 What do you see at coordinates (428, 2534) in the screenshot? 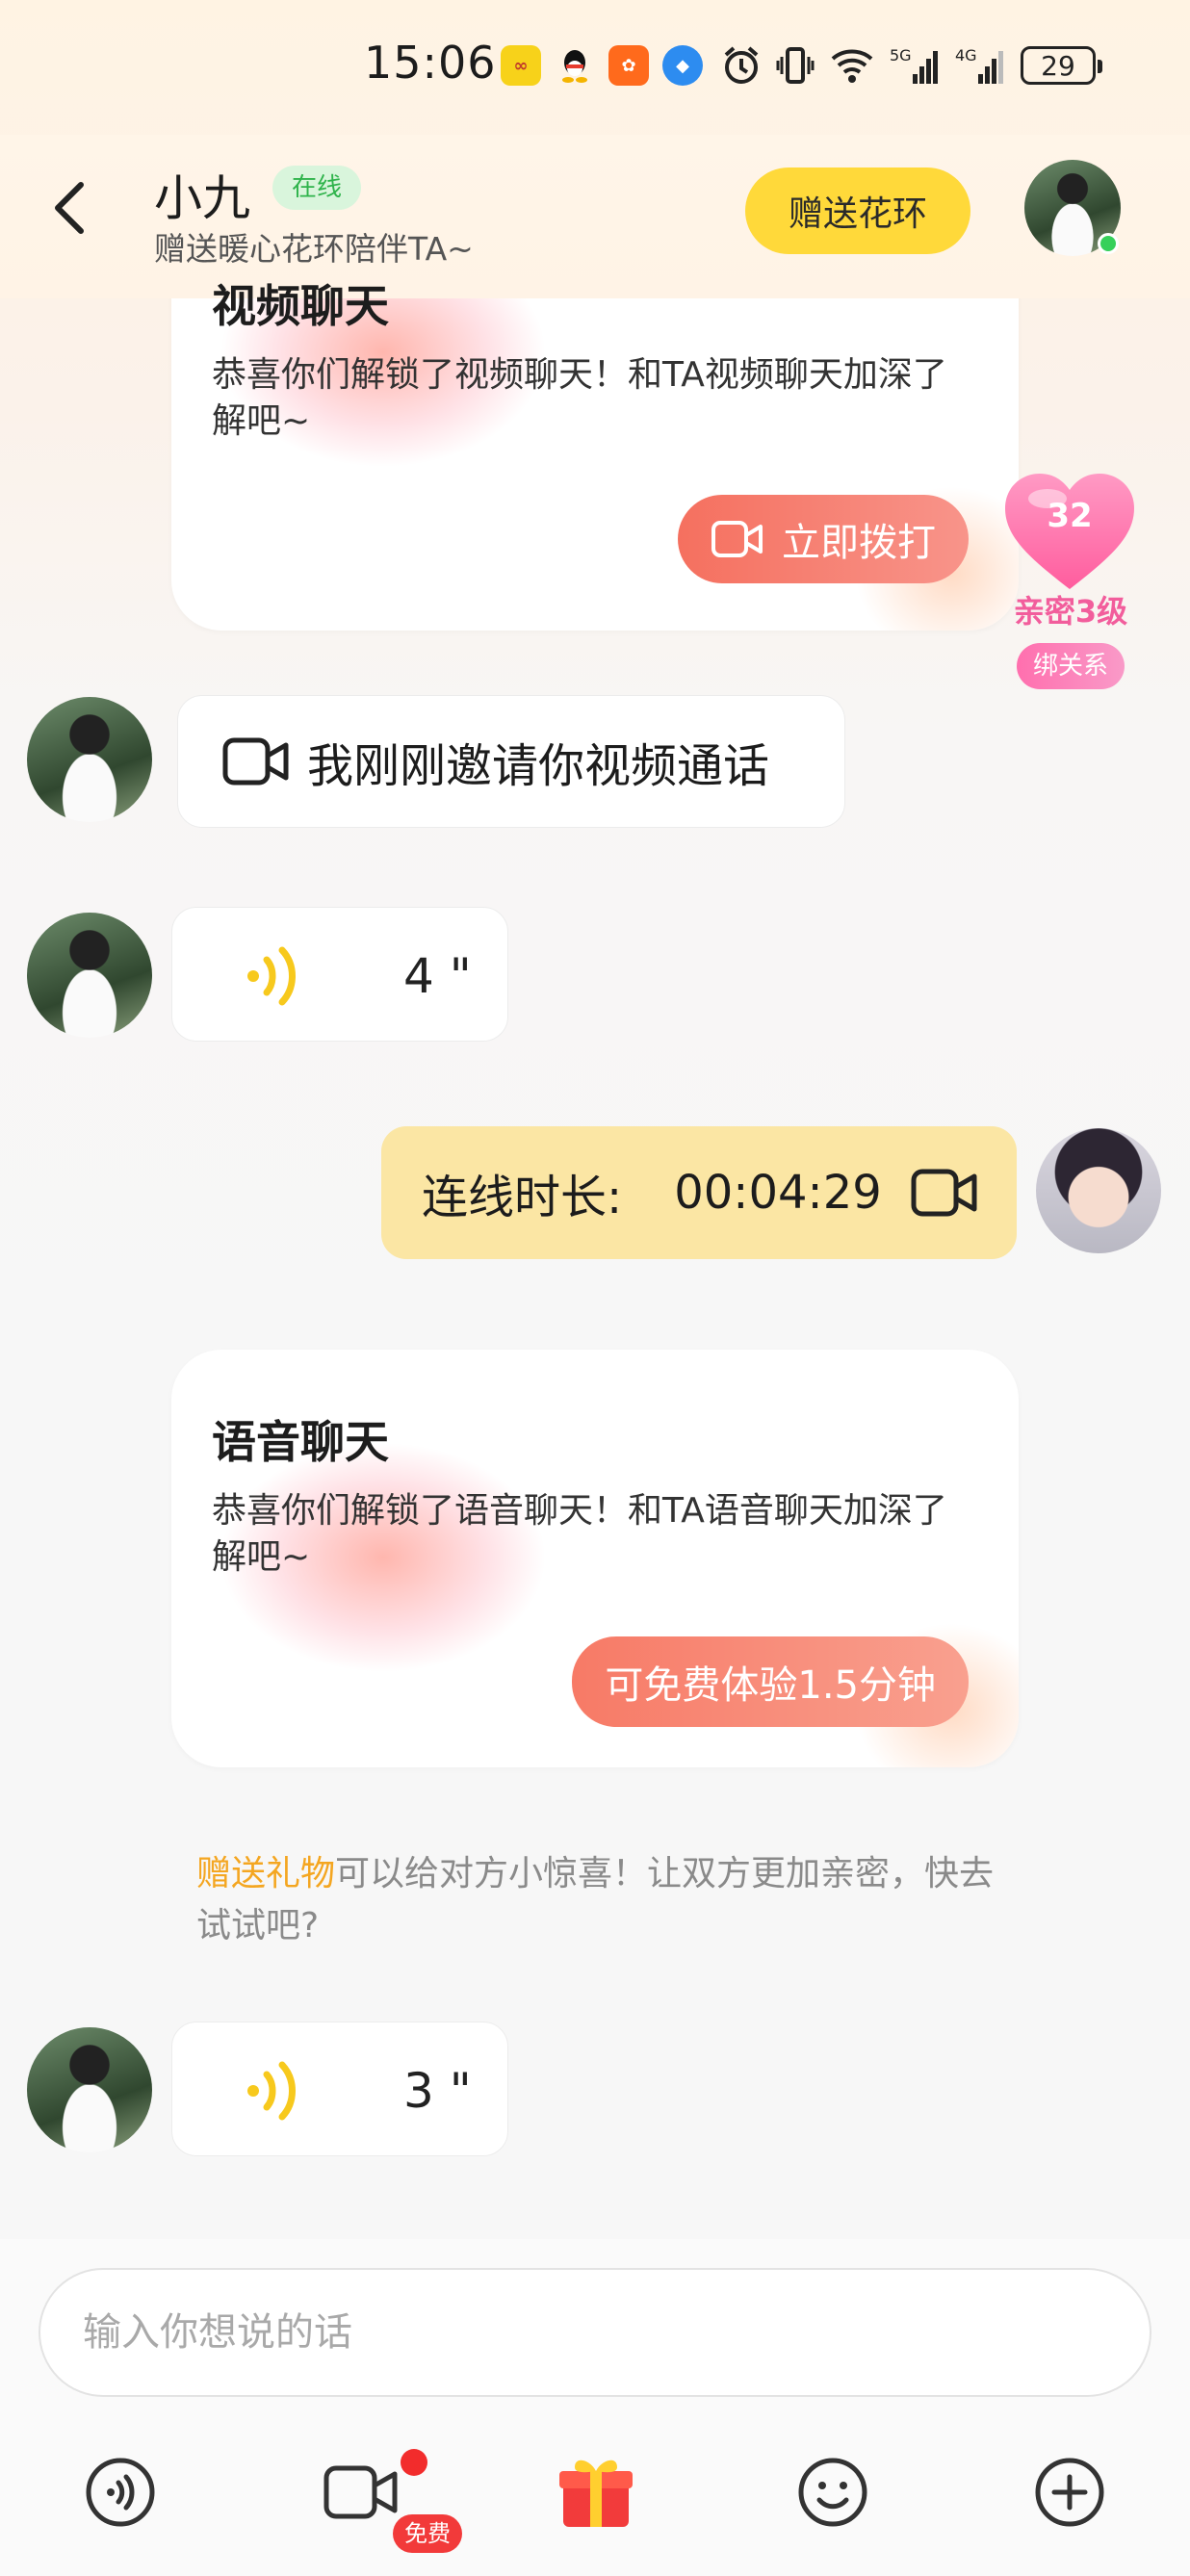
I see `free-badge: 免费` at bounding box center [428, 2534].